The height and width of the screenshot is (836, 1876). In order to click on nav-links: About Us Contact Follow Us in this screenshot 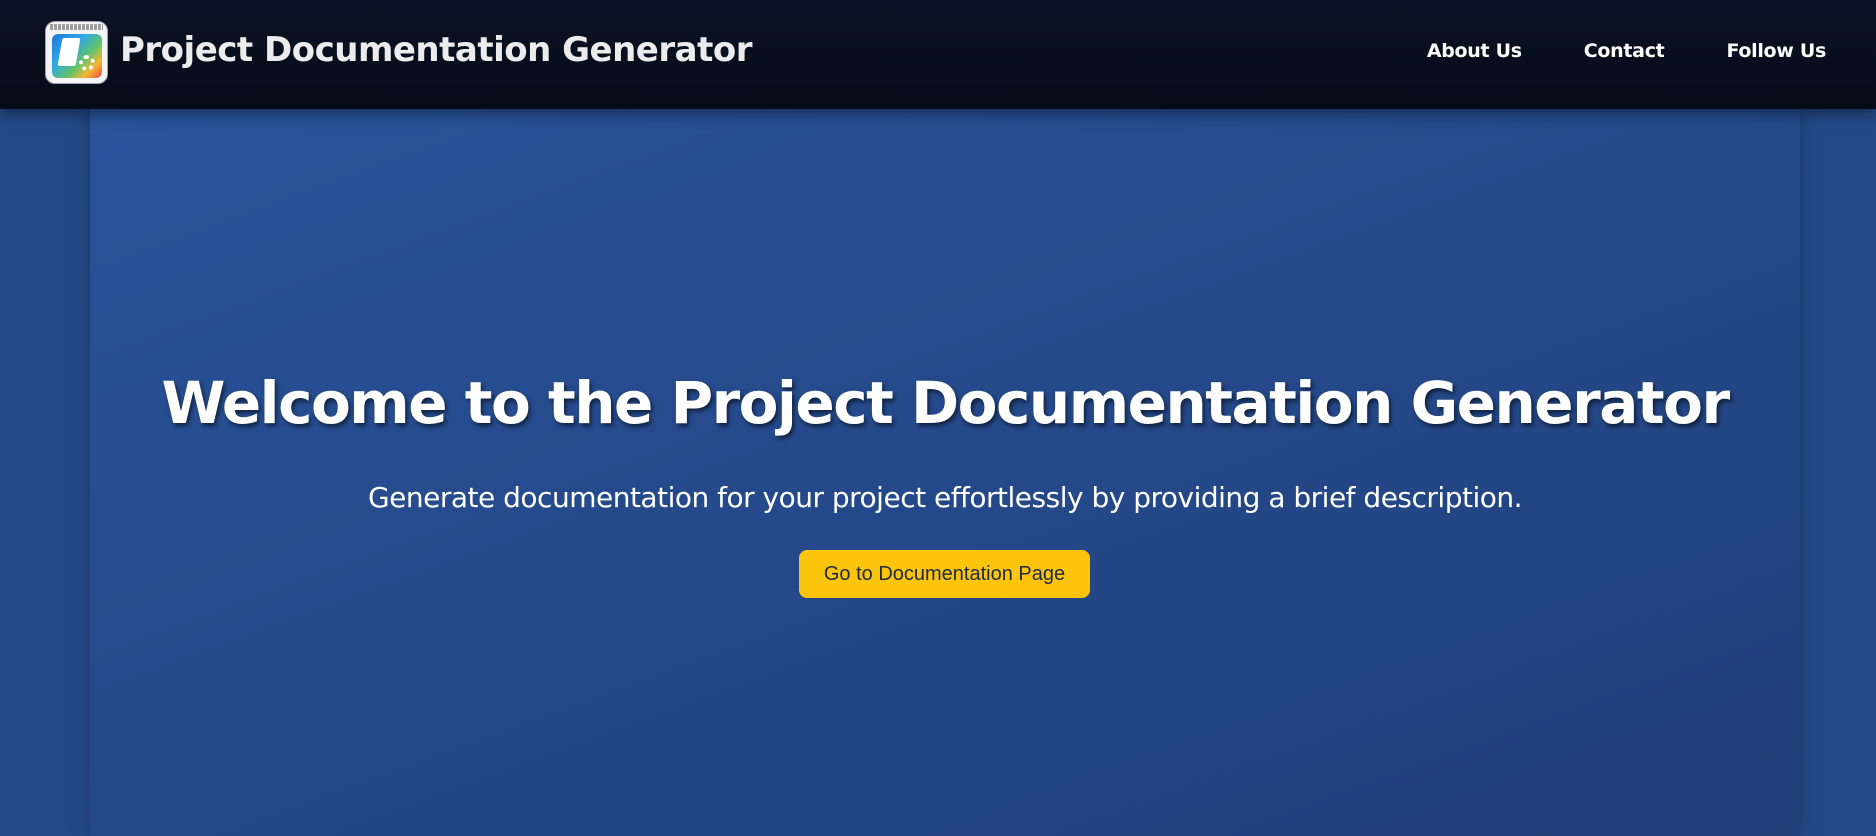, I will do `click(1626, 51)`.